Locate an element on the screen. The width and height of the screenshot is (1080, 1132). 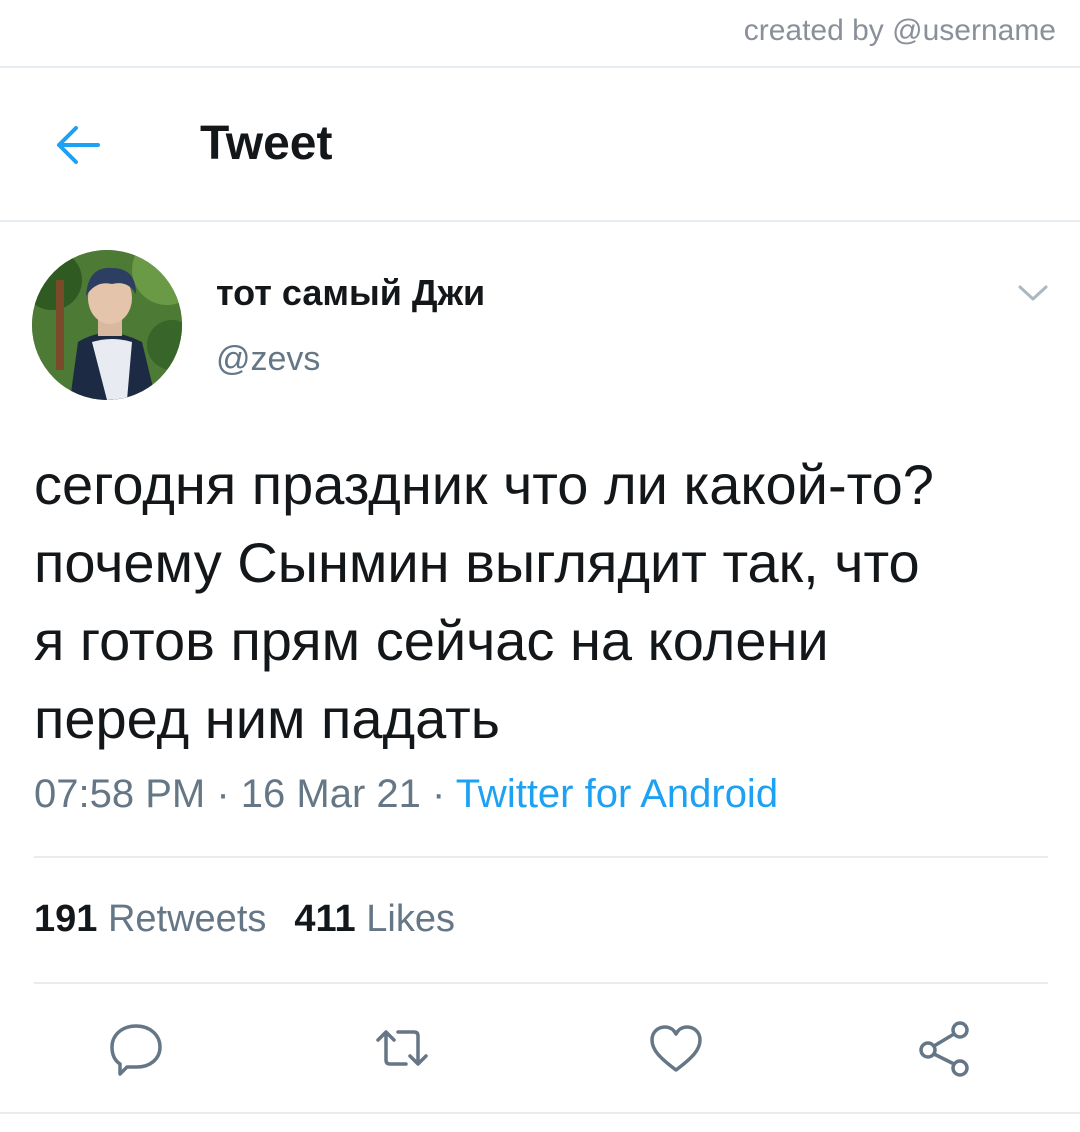
header-divider is located at coordinates (540, 221).